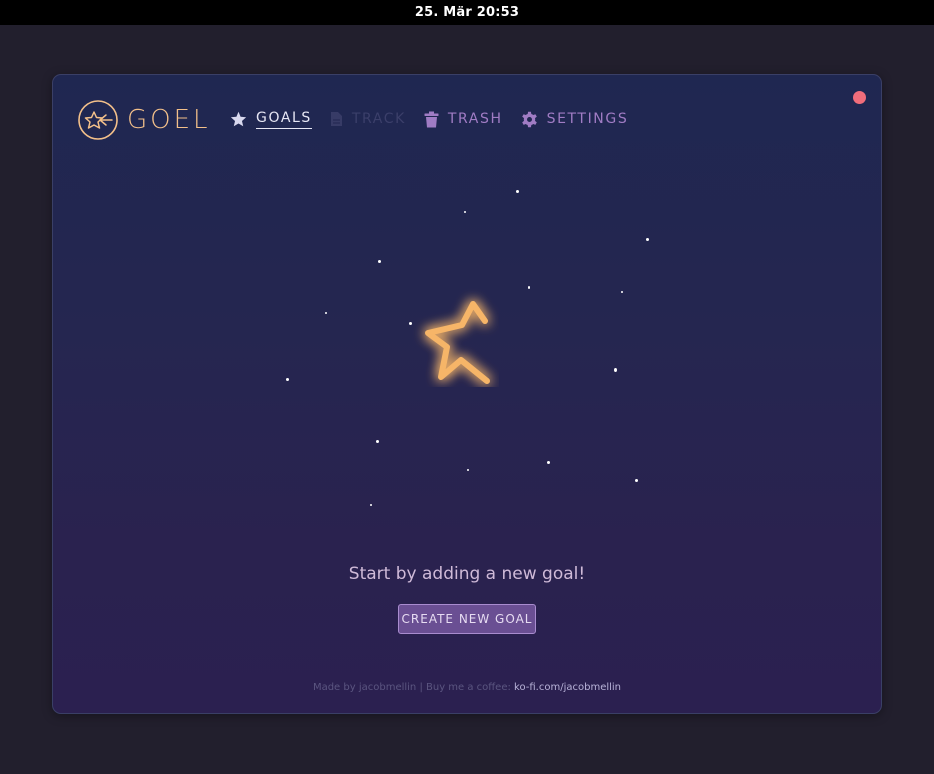 The height and width of the screenshot is (774, 934). I want to click on glowing-star-icon, so click(457, 342).